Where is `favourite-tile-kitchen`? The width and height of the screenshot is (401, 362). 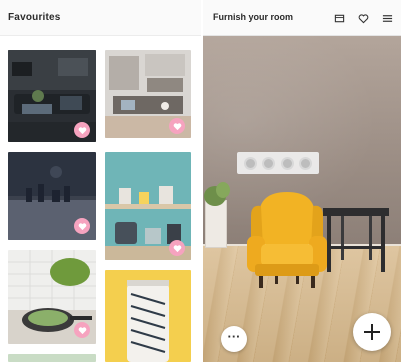
favourite-tile-kitchen is located at coordinates (148, 94).